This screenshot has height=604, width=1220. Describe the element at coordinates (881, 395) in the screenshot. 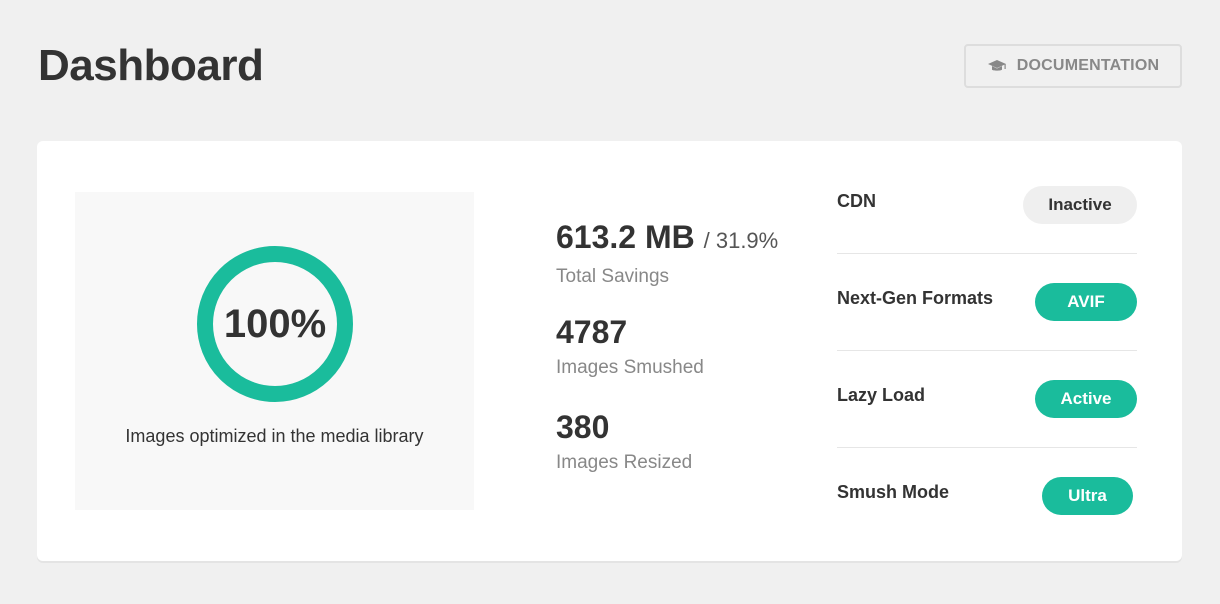

I see `lazy-load-label: Lazy Load` at that location.